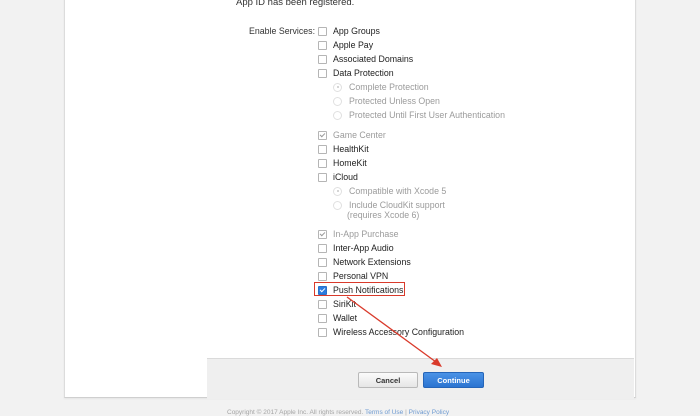 The height and width of the screenshot is (416, 700). I want to click on continue-button: Continue, so click(453, 380).